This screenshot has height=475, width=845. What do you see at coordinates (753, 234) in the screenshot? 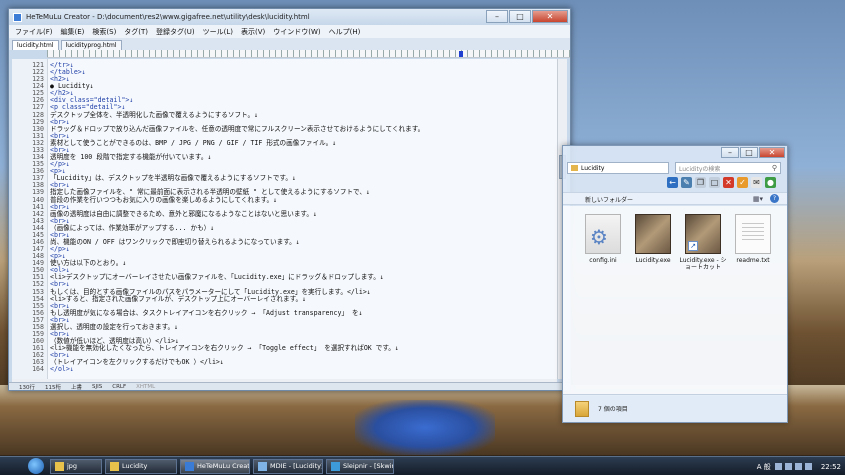
I see `text-file-icon` at bounding box center [753, 234].